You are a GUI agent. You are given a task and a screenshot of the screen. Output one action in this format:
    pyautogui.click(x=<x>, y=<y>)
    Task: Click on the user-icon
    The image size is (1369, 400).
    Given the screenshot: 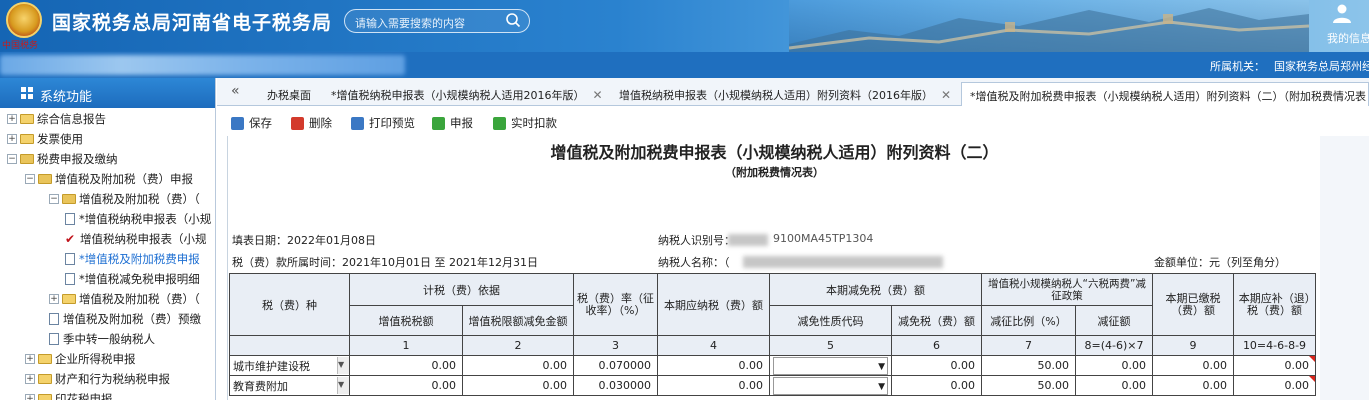 What is the action you would take?
    pyautogui.click(x=1342, y=13)
    